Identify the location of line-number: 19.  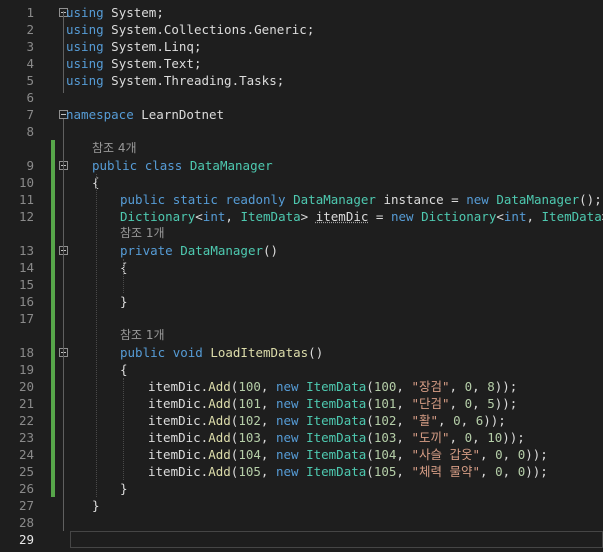
(26, 369).